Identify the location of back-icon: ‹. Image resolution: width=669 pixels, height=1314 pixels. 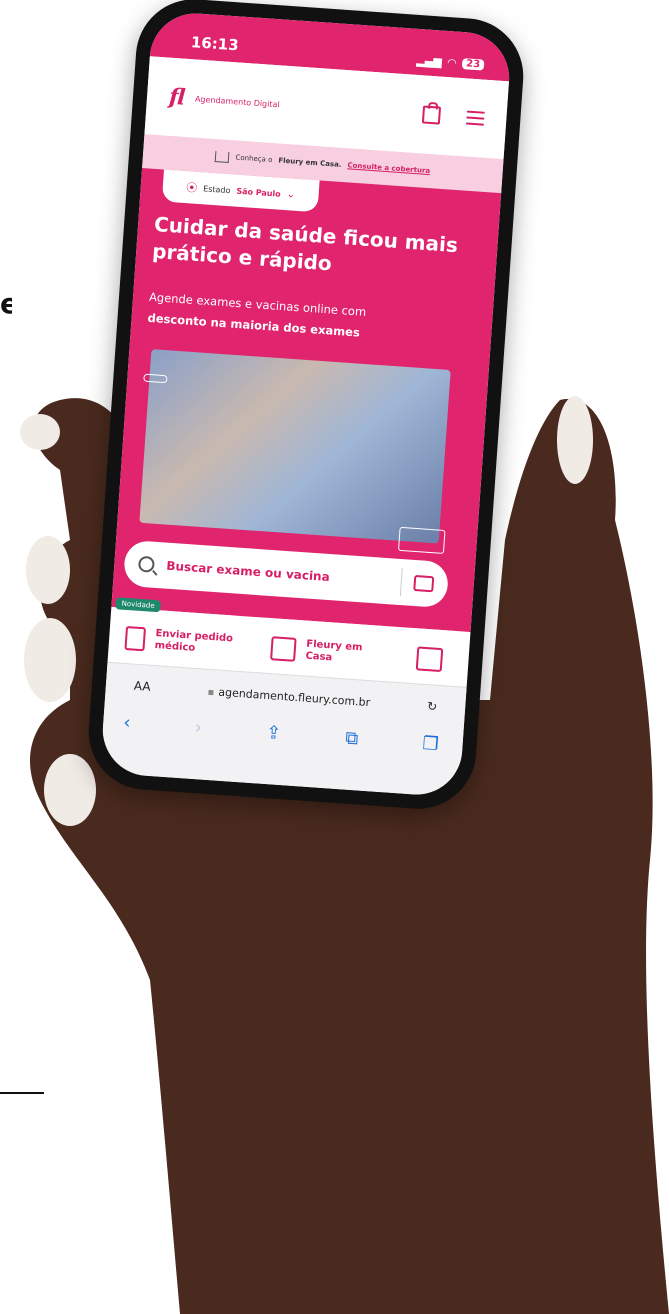
(127, 722).